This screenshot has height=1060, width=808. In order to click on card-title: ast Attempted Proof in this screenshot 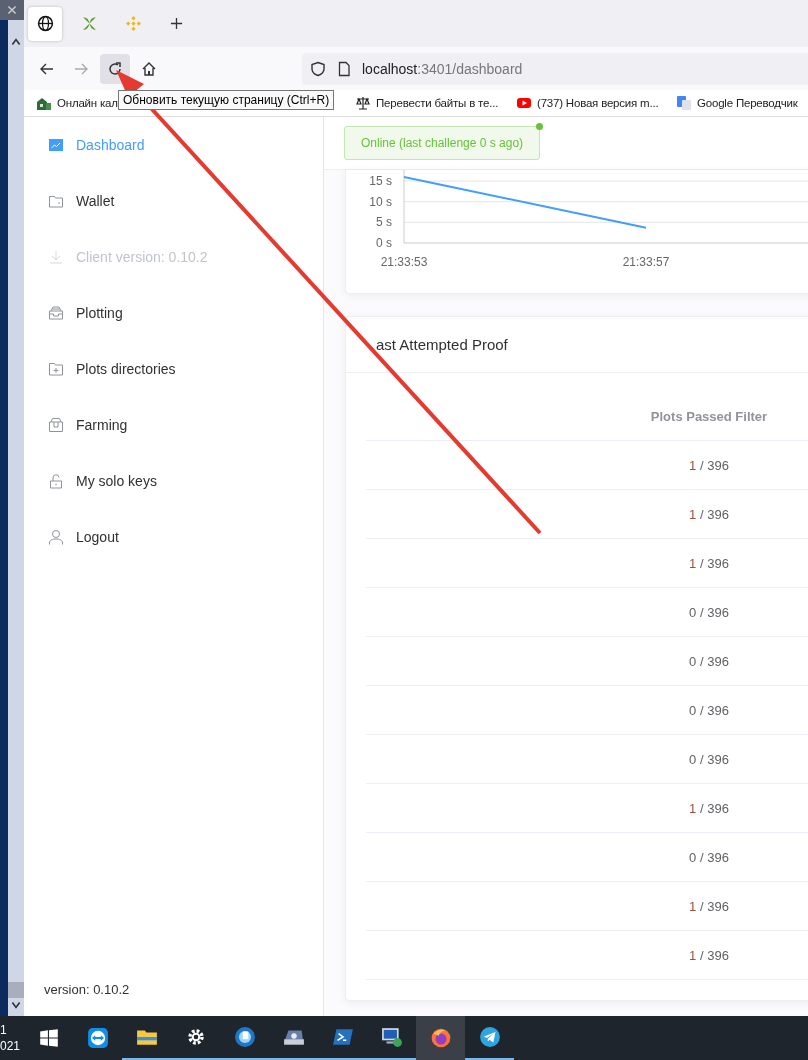, I will do `click(577, 345)`.